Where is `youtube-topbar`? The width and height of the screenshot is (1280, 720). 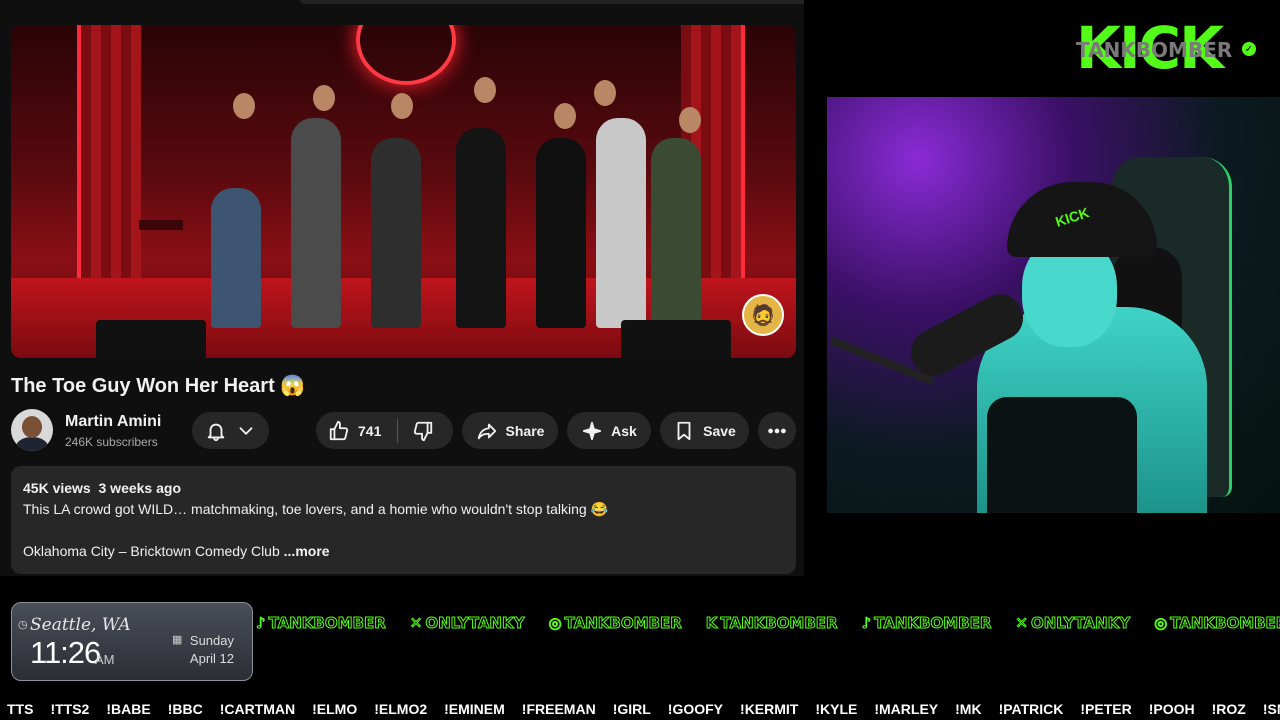
youtube-topbar is located at coordinates (552, 2).